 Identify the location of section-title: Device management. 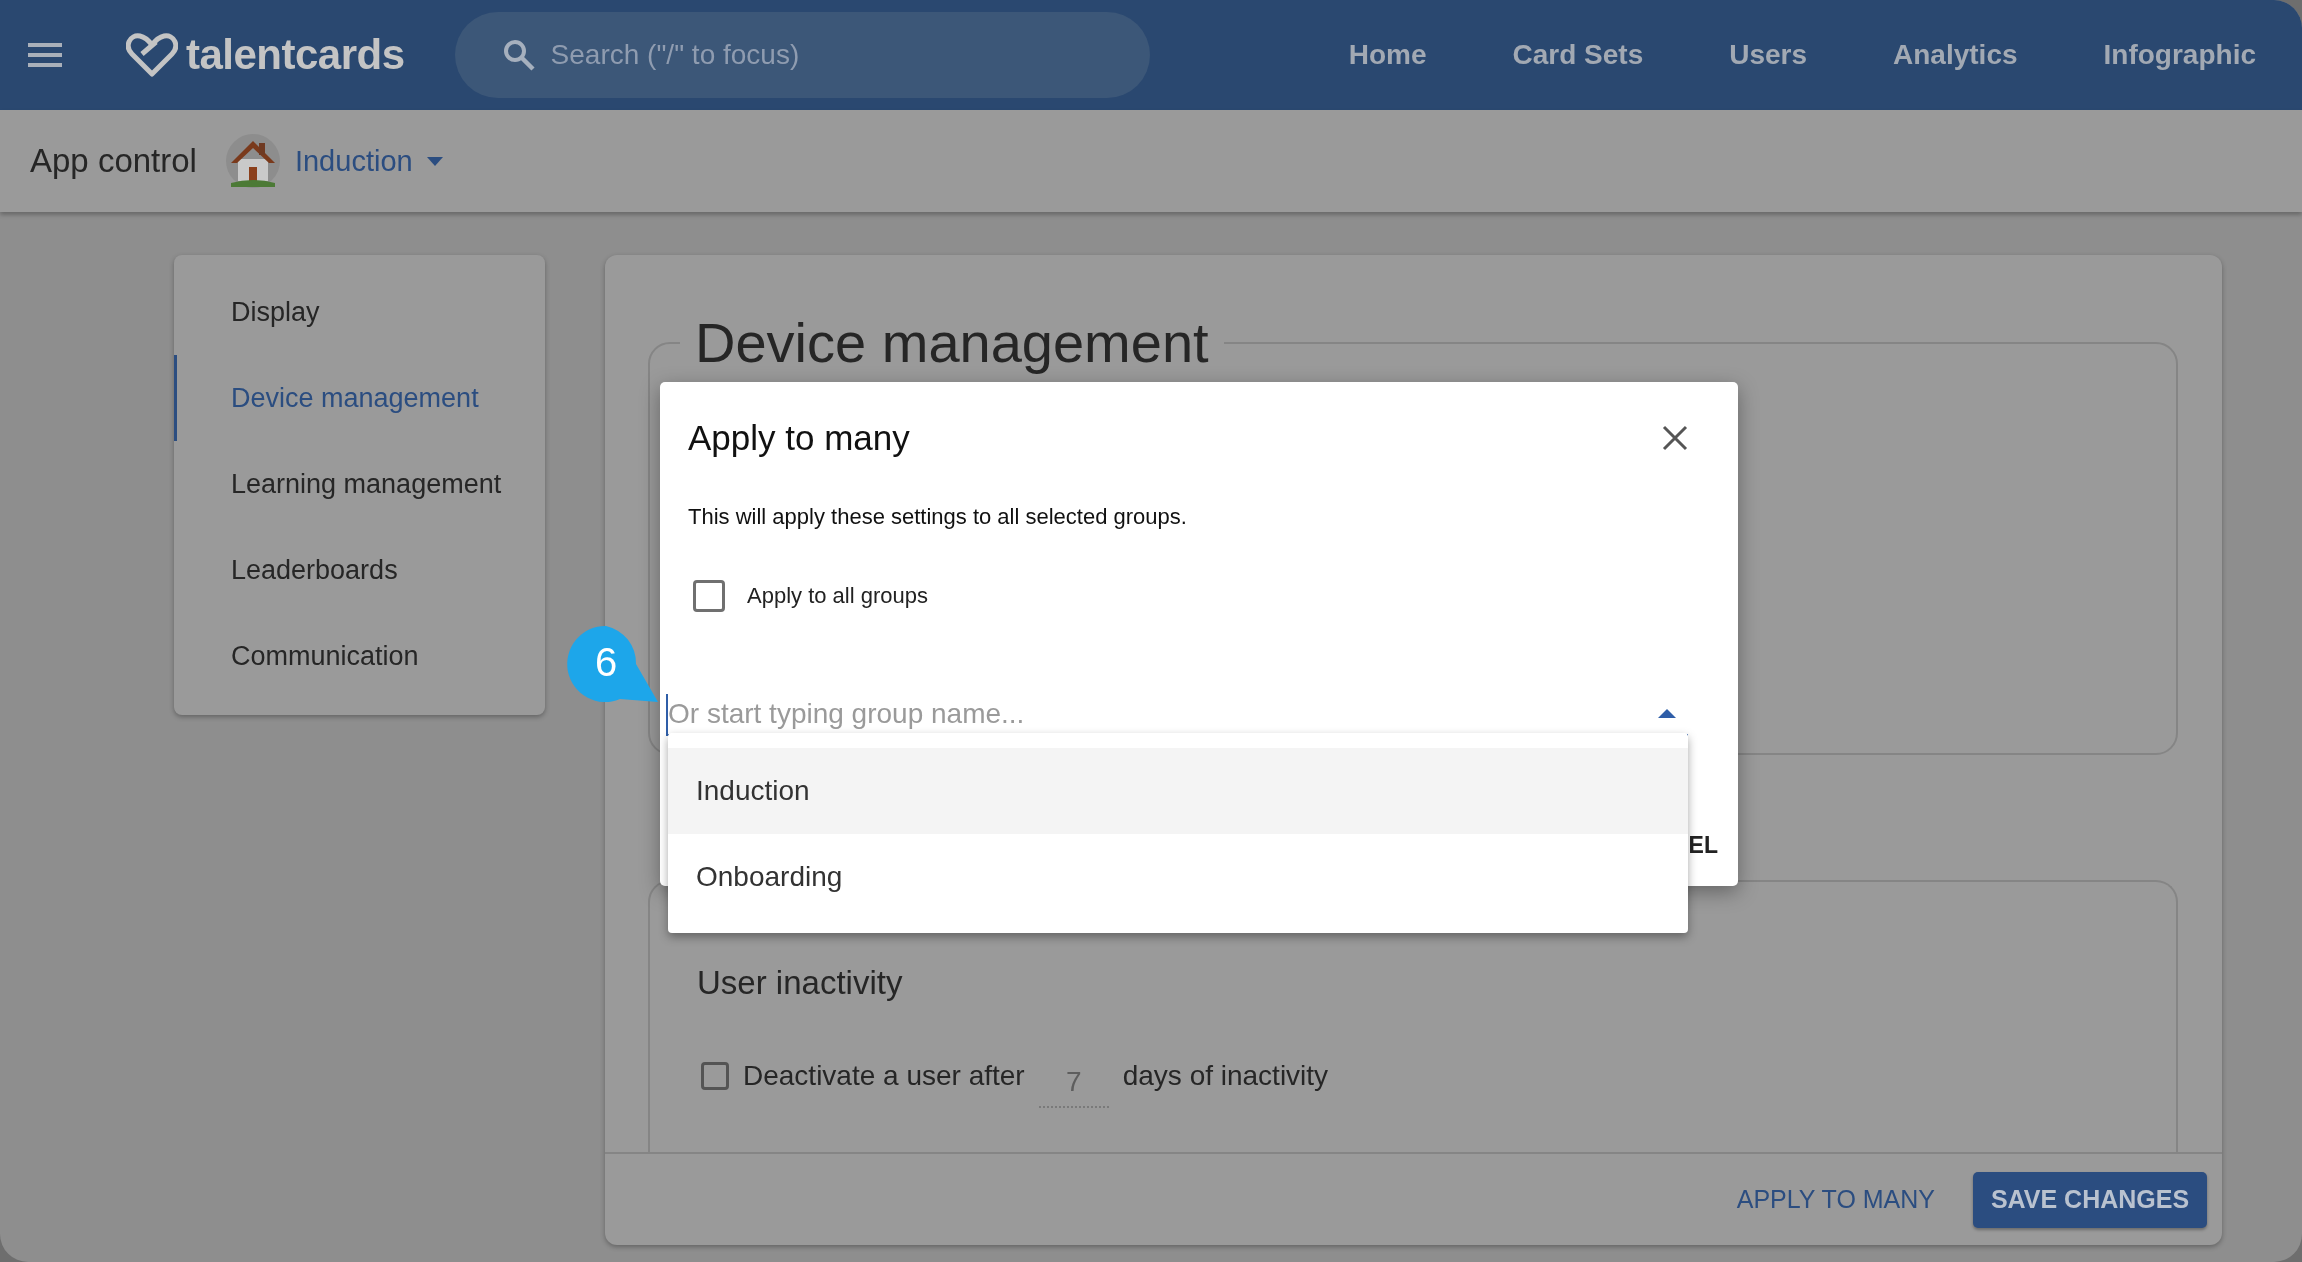
(952, 342).